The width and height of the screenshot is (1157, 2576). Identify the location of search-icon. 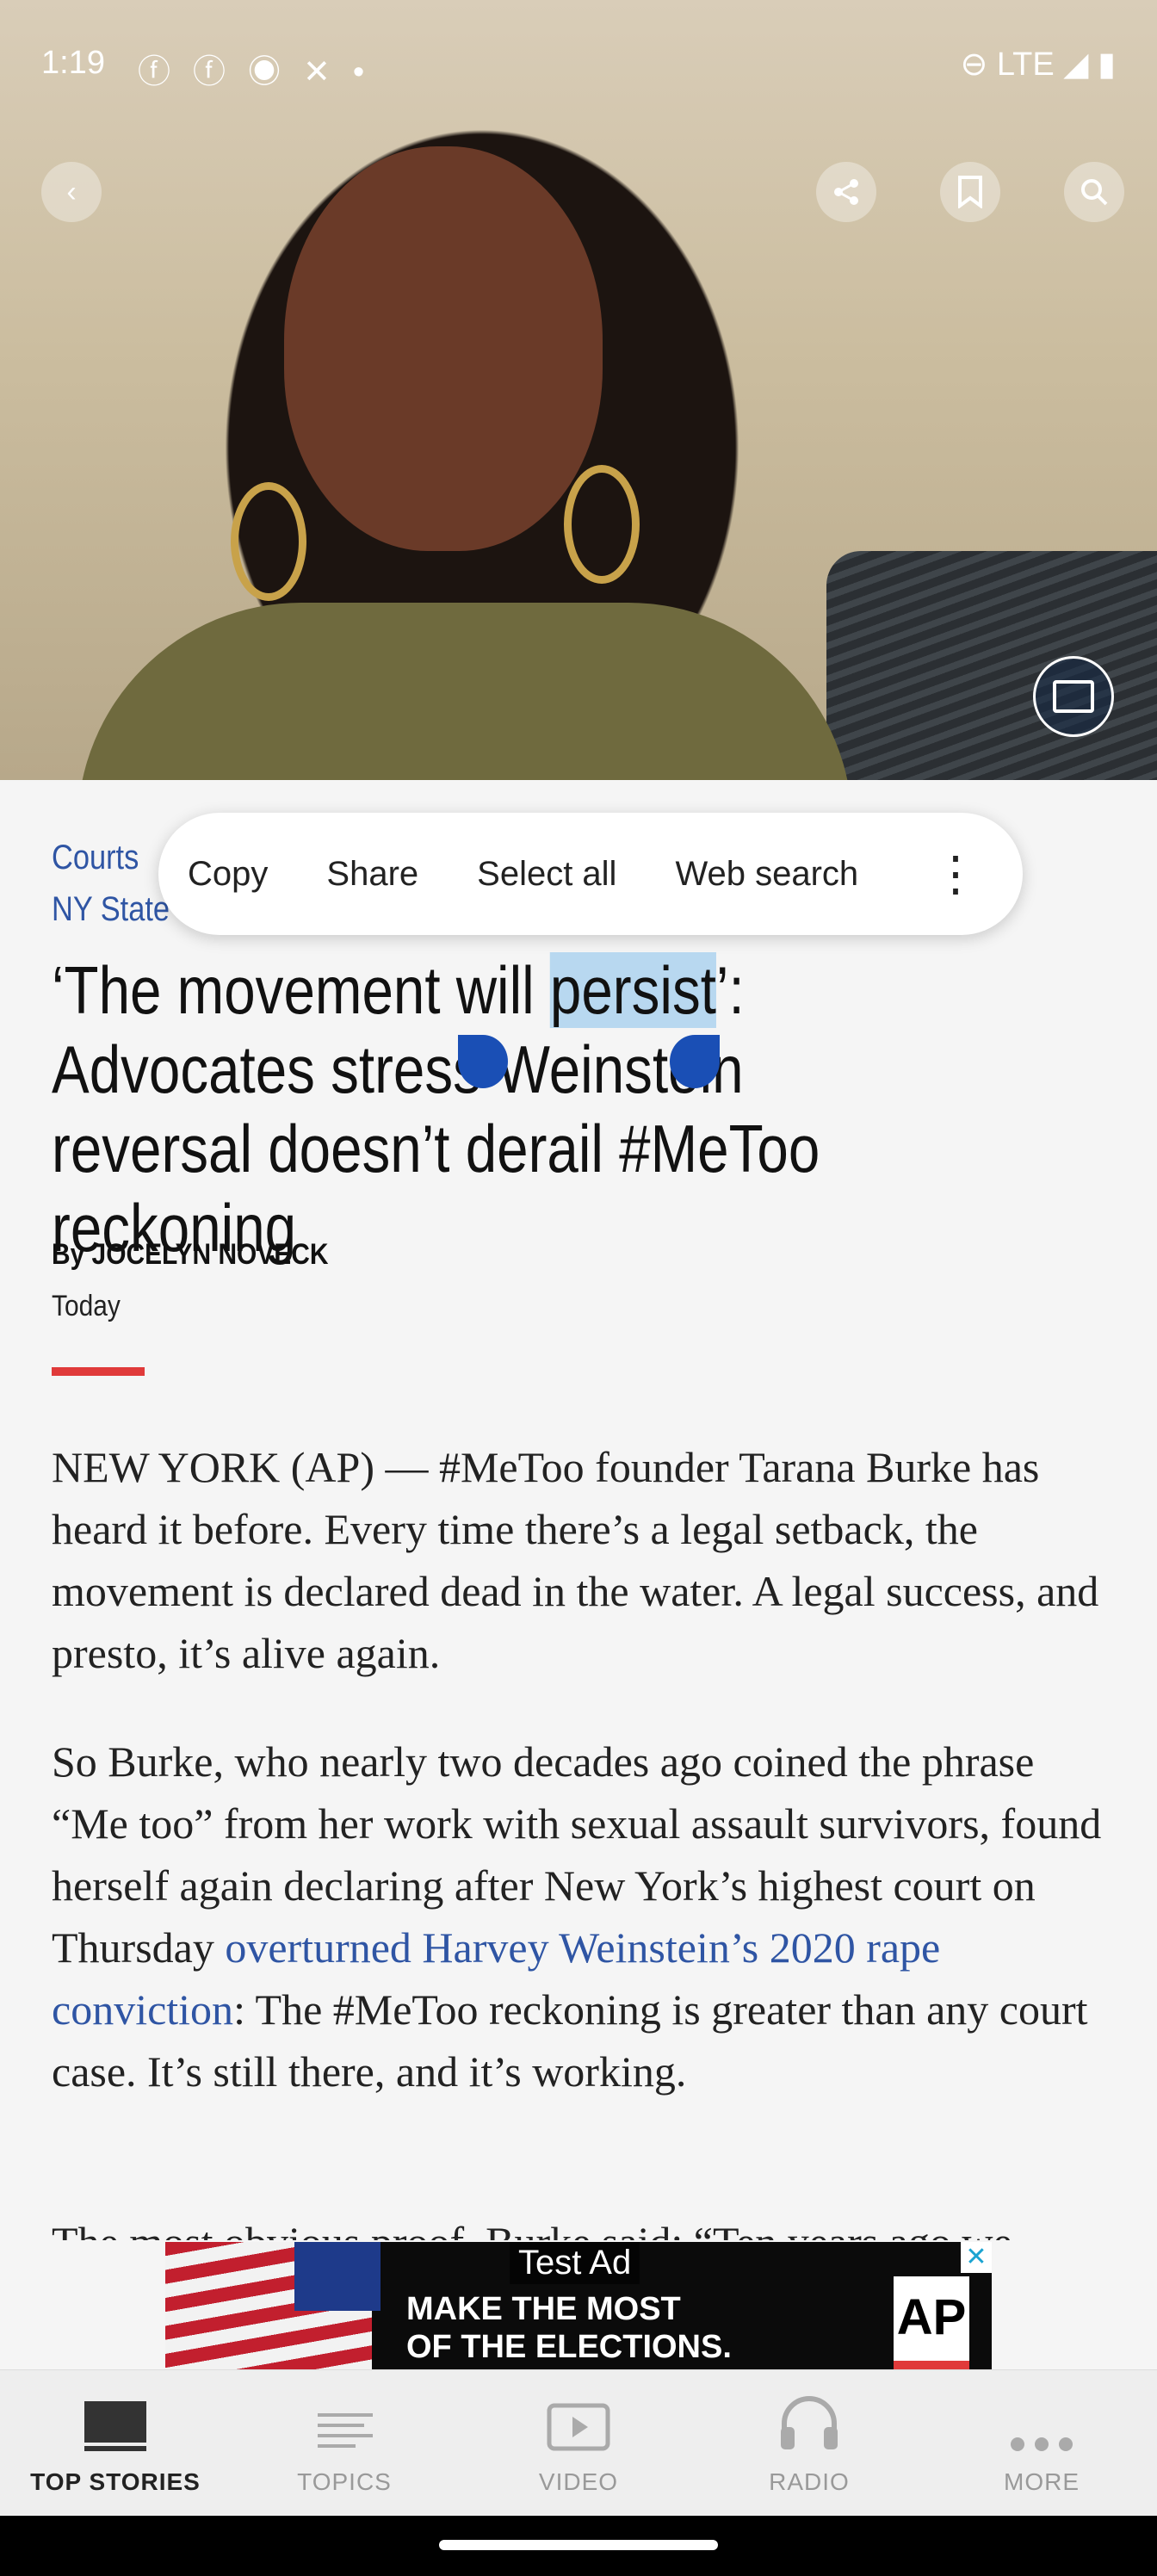
(1094, 193).